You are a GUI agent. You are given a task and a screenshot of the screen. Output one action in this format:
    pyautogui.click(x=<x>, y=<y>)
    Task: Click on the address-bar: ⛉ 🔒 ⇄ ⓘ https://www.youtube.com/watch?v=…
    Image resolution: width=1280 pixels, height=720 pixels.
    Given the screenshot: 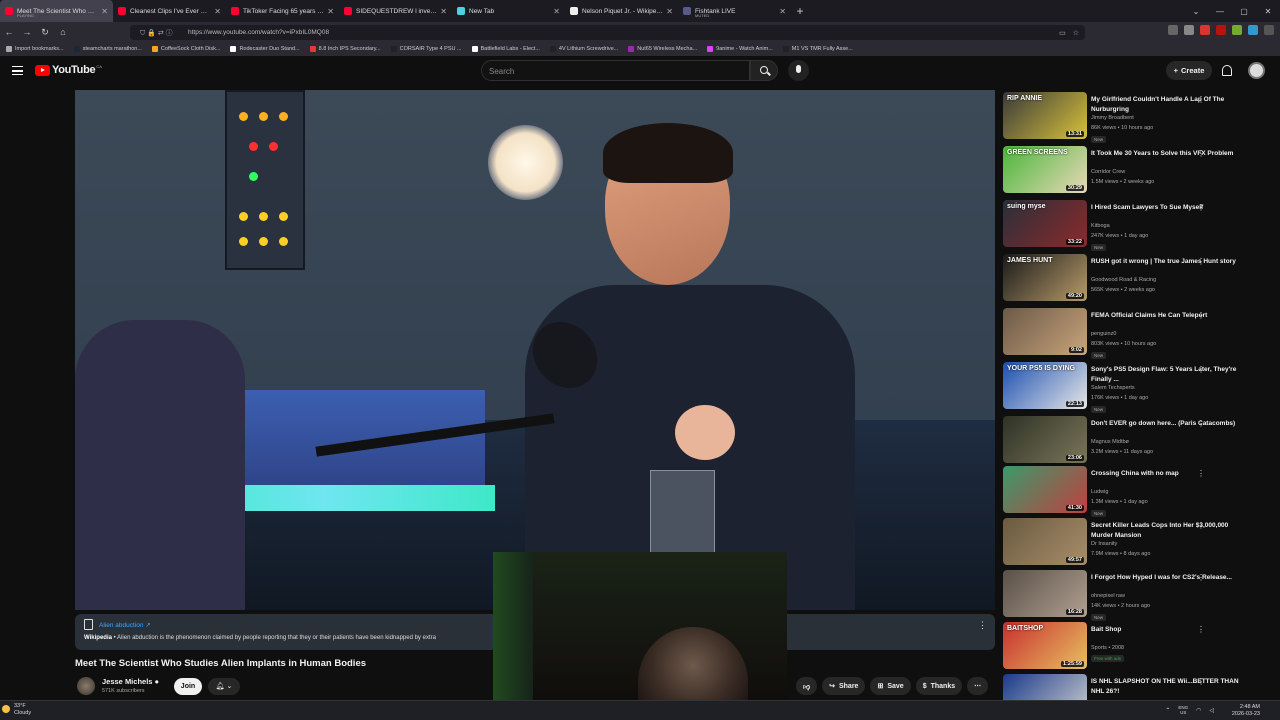 What is the action you would take?
    pyautogui.click(x=607, y=32)
    